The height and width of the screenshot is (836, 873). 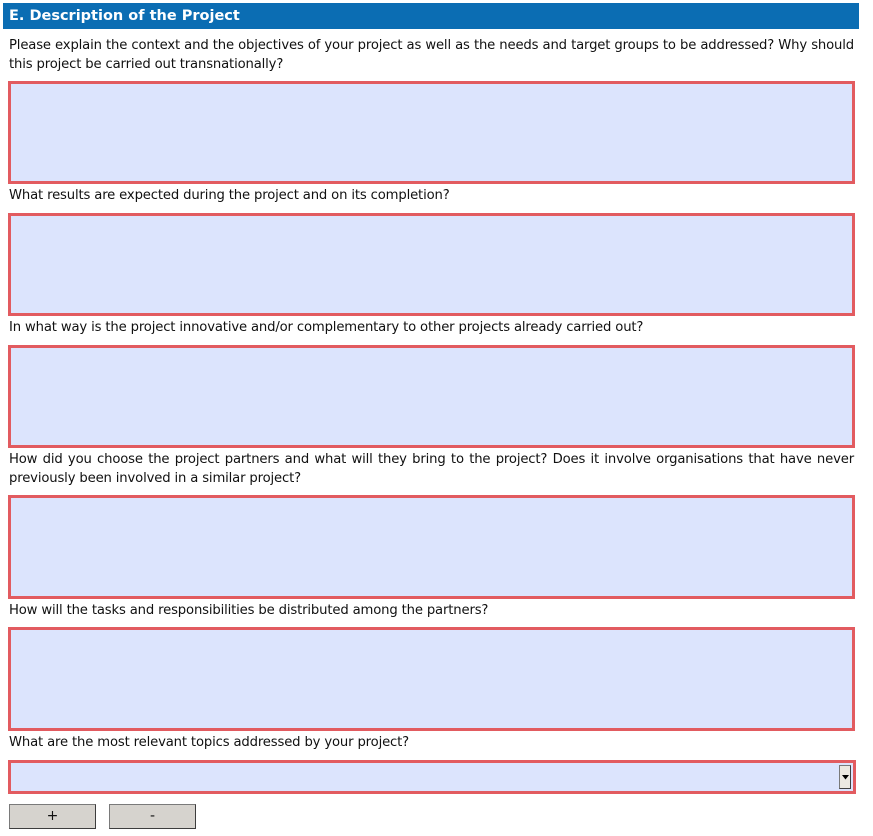 What do you see at coordinates (431, 679) in the screenshot?
I see `tasks-responsibilities-field` at bounding box center [431, 679].